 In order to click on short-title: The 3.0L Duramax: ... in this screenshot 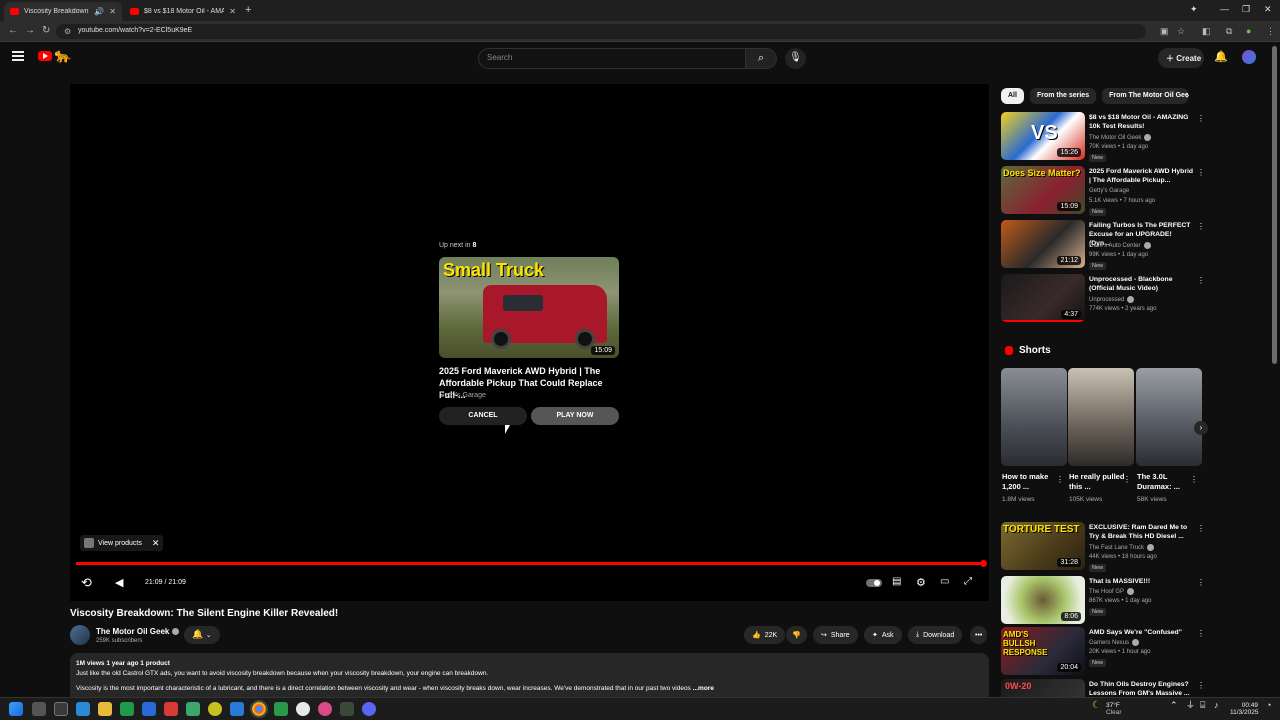, I will do `click(1165, 482)`.